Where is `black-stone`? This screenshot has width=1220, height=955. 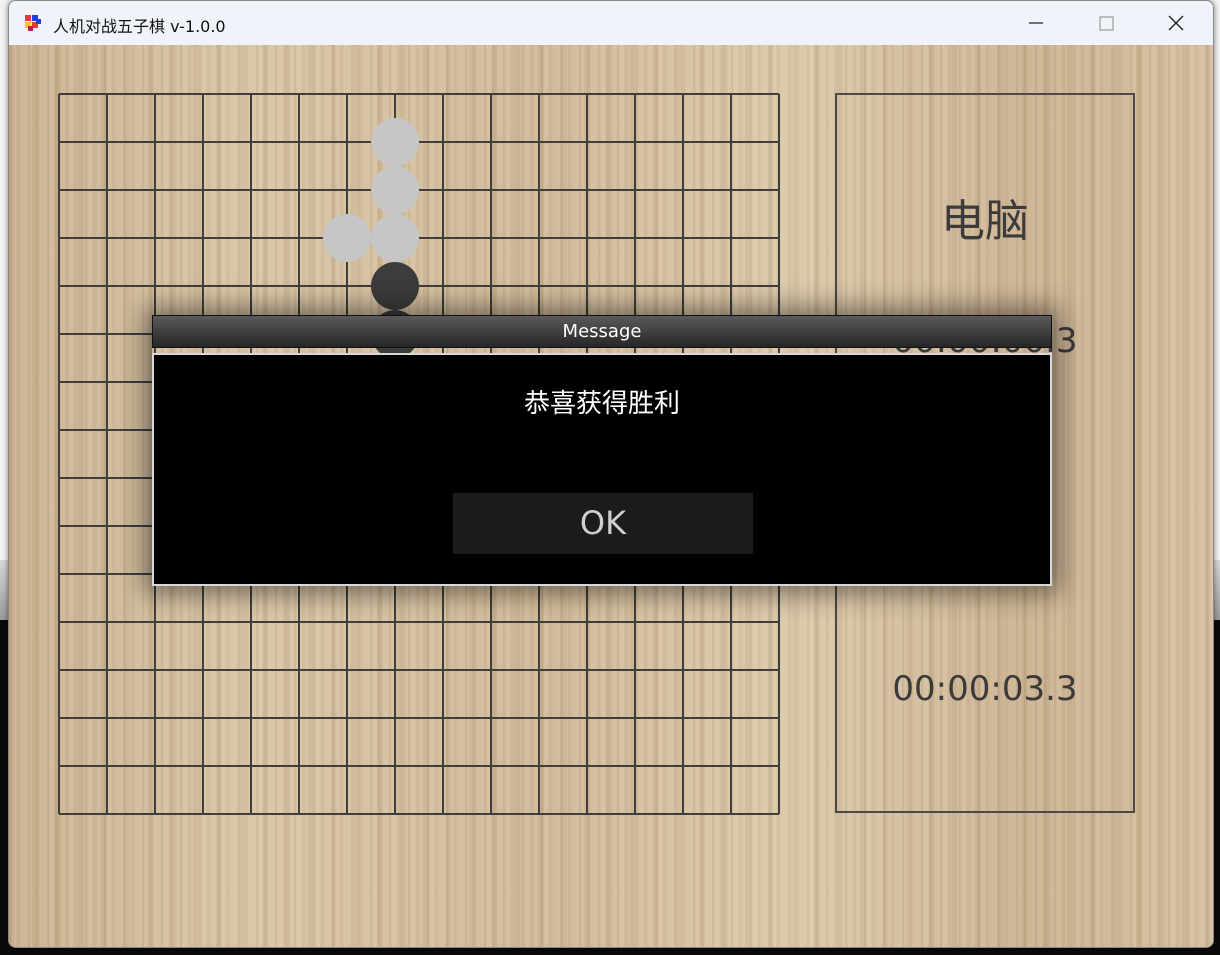 black-stone is located at coordinates (395, 286).